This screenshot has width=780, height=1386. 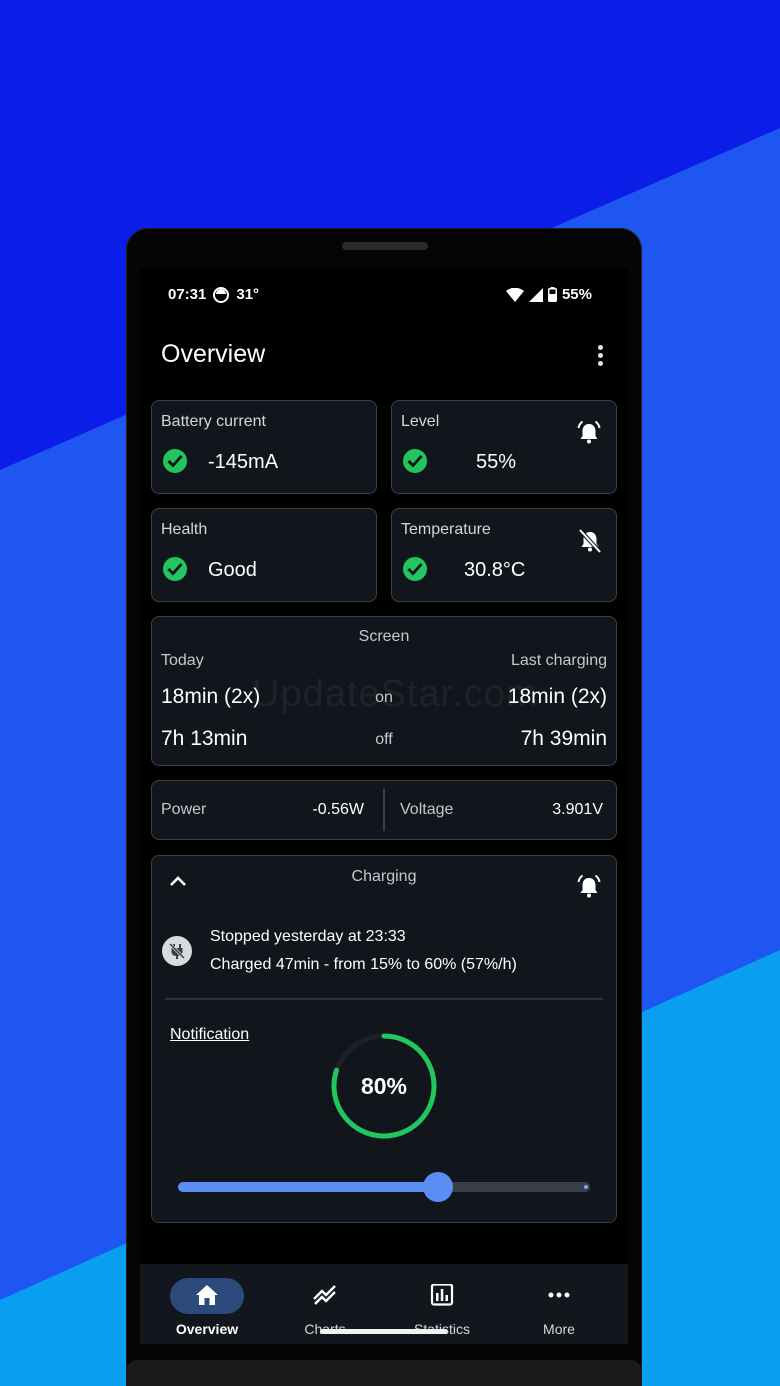 What do you see at coordinates (586, 1187) in the screenshot?
I see `slider-end-tick` at bounding box center [586, 1187].